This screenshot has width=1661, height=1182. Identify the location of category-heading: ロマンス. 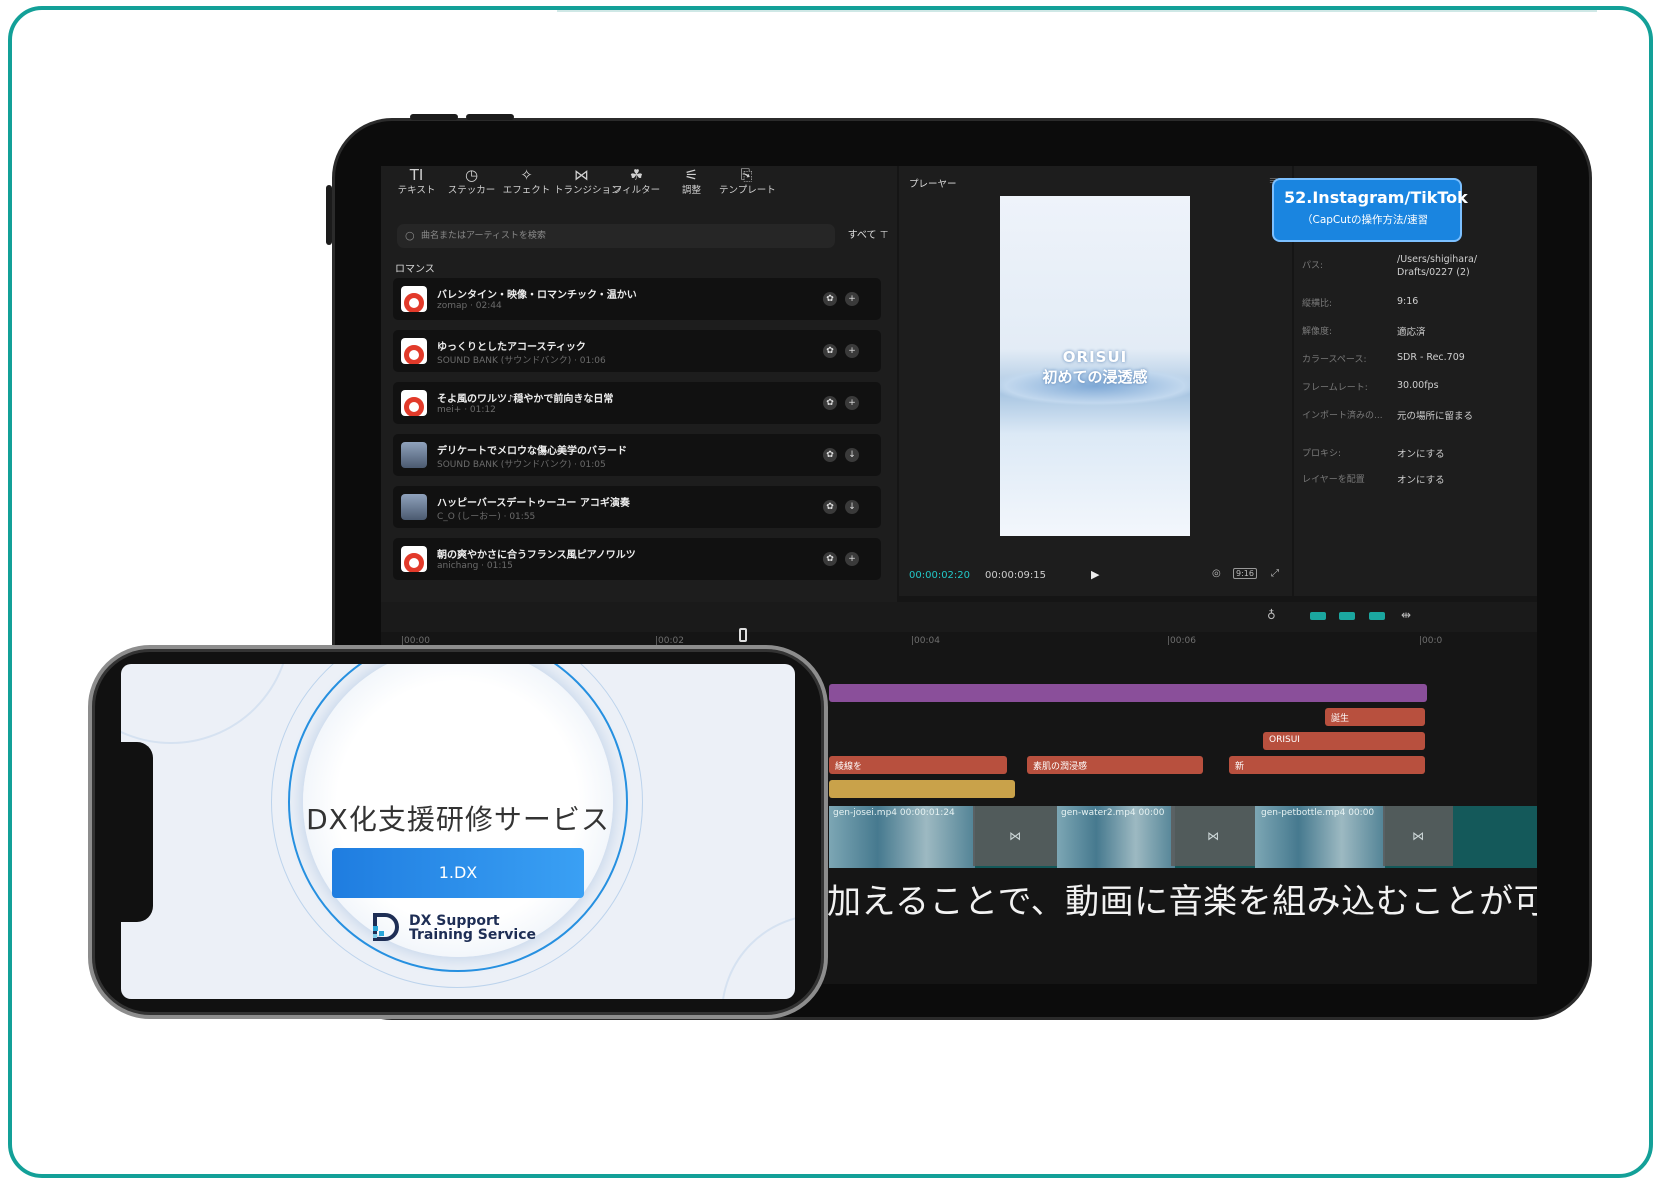
(415, 269).